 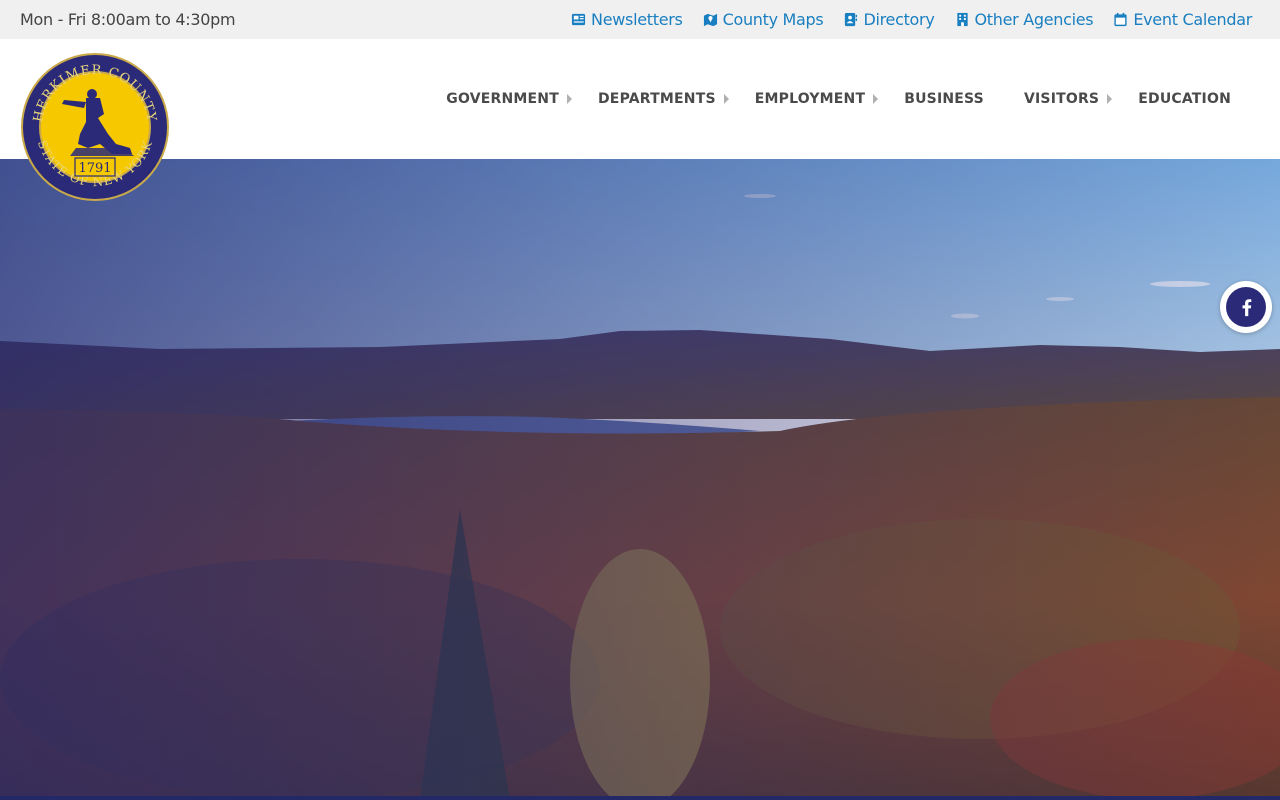 I want to click on other-agencies-link: Other Agencies, so click(x=1024, y=19).